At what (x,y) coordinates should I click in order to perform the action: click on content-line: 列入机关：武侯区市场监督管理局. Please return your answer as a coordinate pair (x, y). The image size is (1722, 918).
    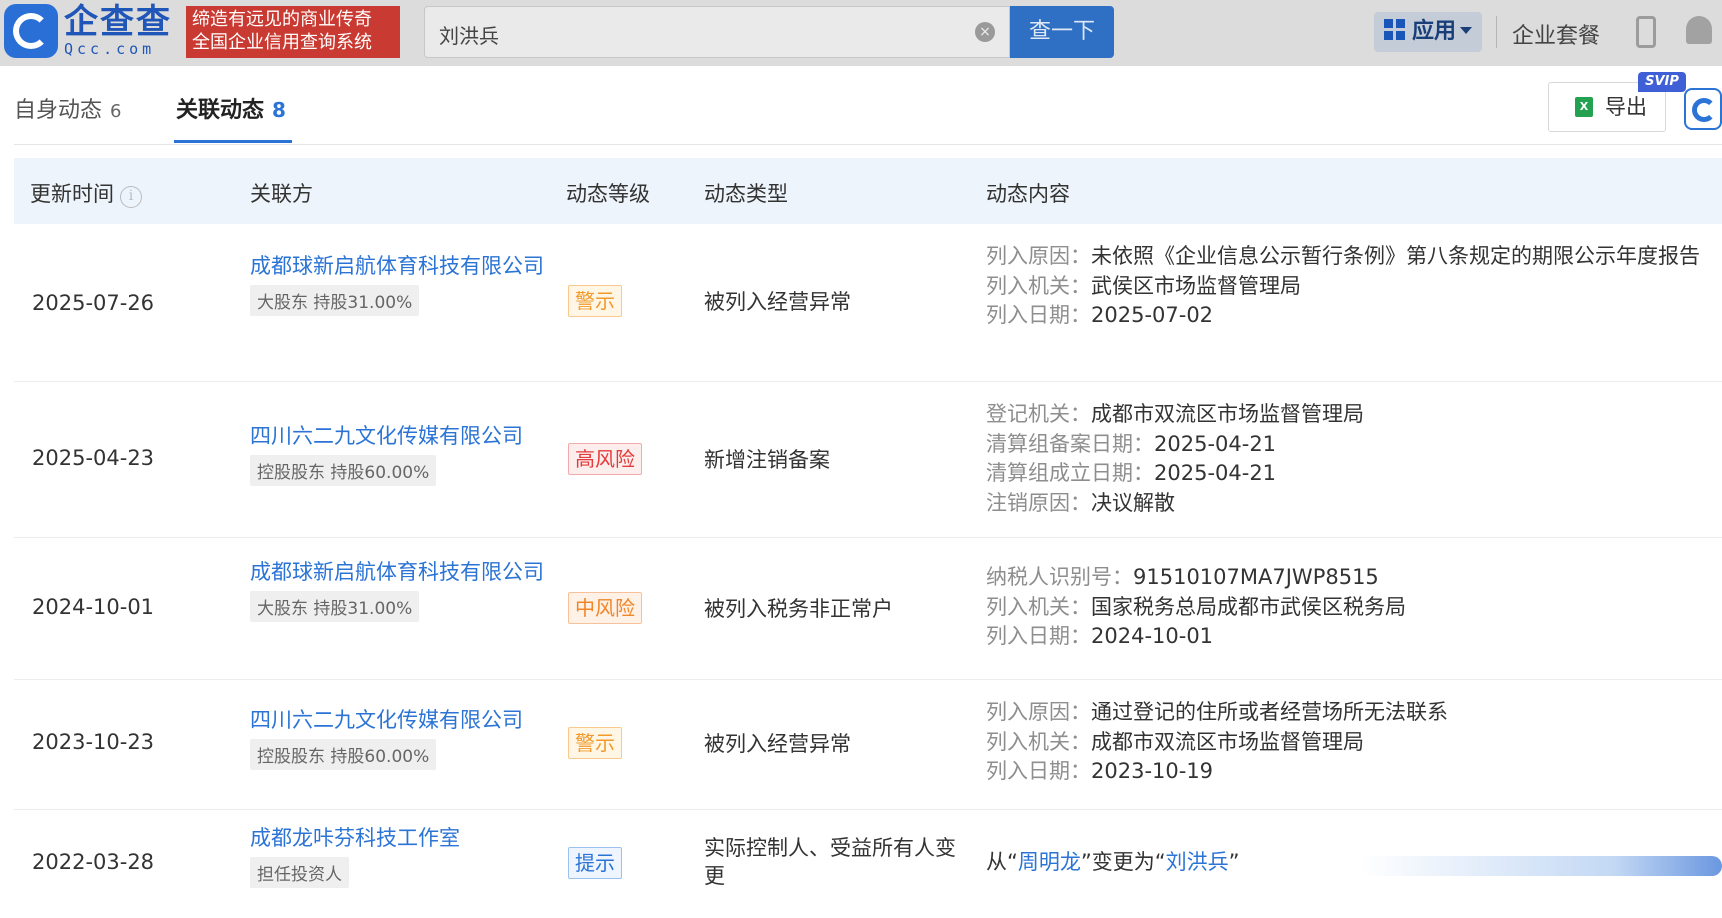
    Looking at the image, I should click on (1346, 287).